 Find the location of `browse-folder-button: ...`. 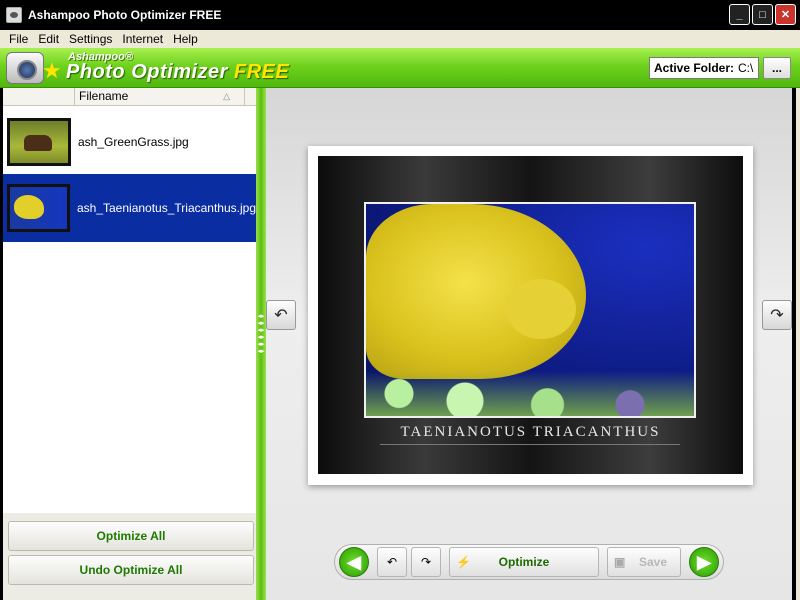

browse-folder-button: ... is located at coordinates (777, 68).